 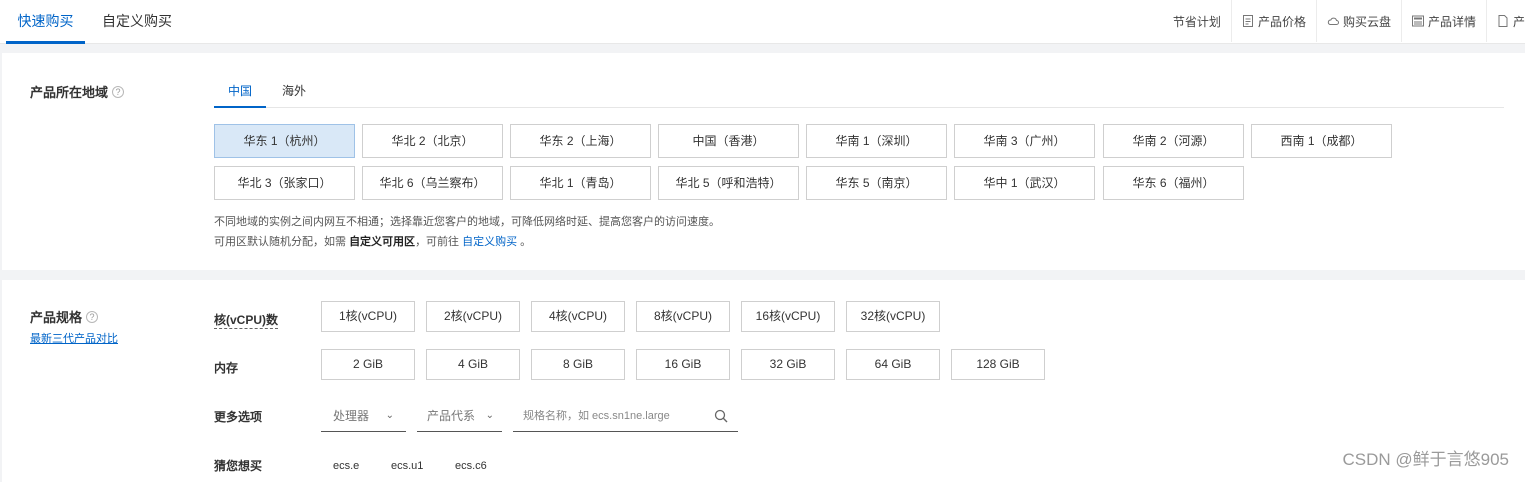 What do you see at coordinates (294, 91) in the screenshot?
I see `tab-overseas: 海外` at bounding box center [294, 91].